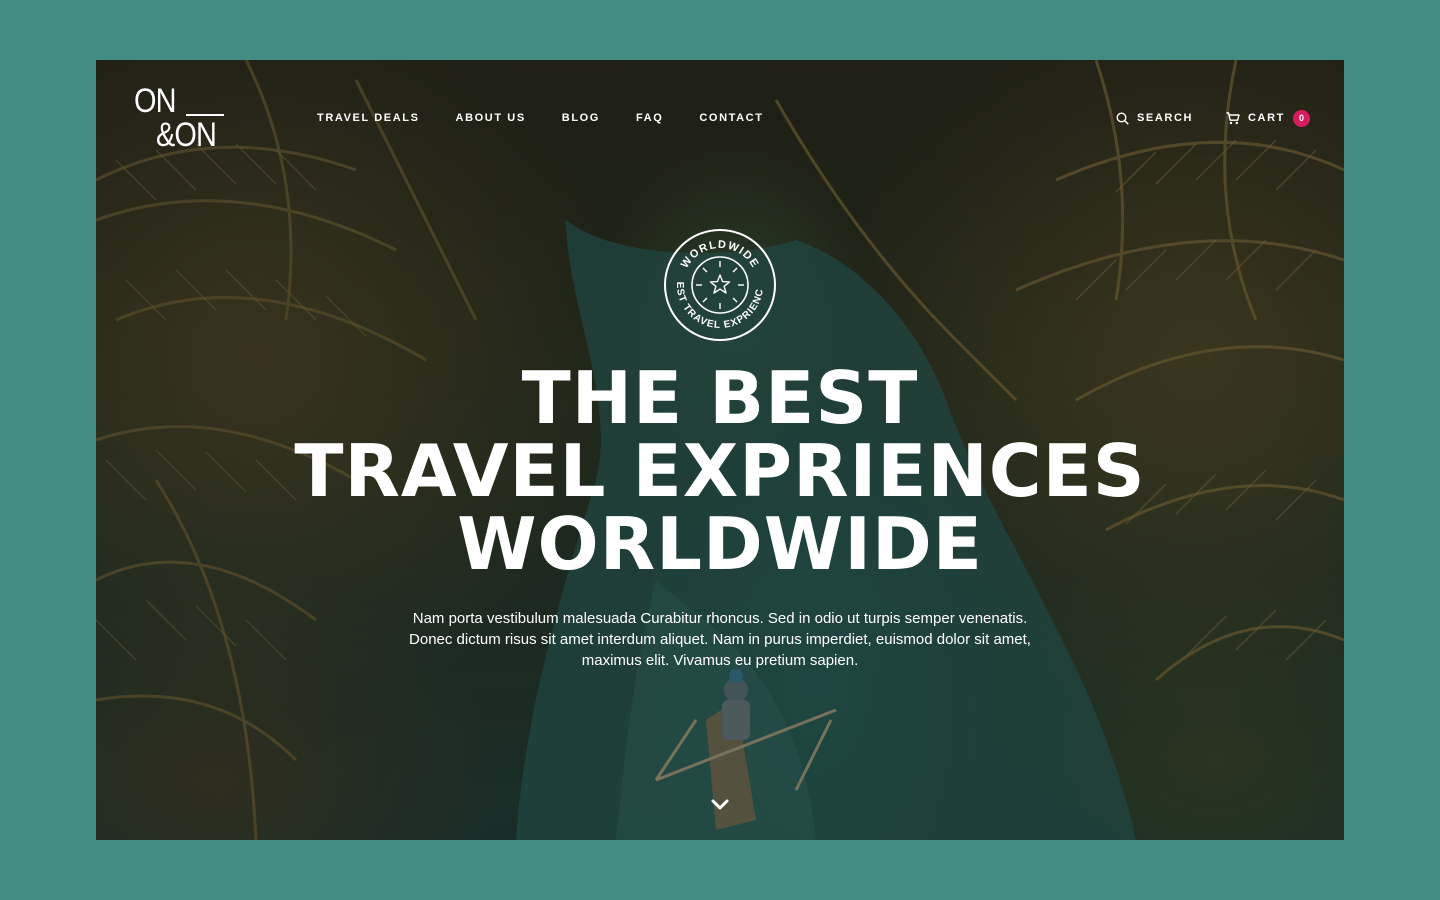 The width and height of the screenshot is (1440, 900). I want to click on worldwide-seal-badge: WORLDWIDE BEST TRAVEL EXPRIENCES, so click(719, 284).